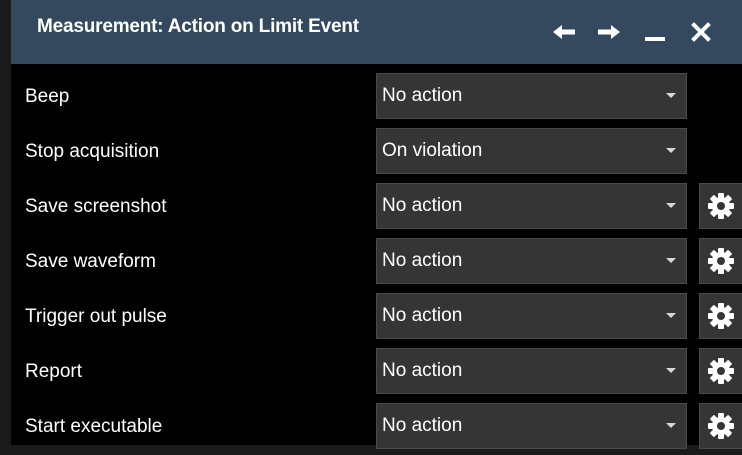 The image size is (742, 455). I want to click on start-executable-select-value: No action, so click(422, 425).